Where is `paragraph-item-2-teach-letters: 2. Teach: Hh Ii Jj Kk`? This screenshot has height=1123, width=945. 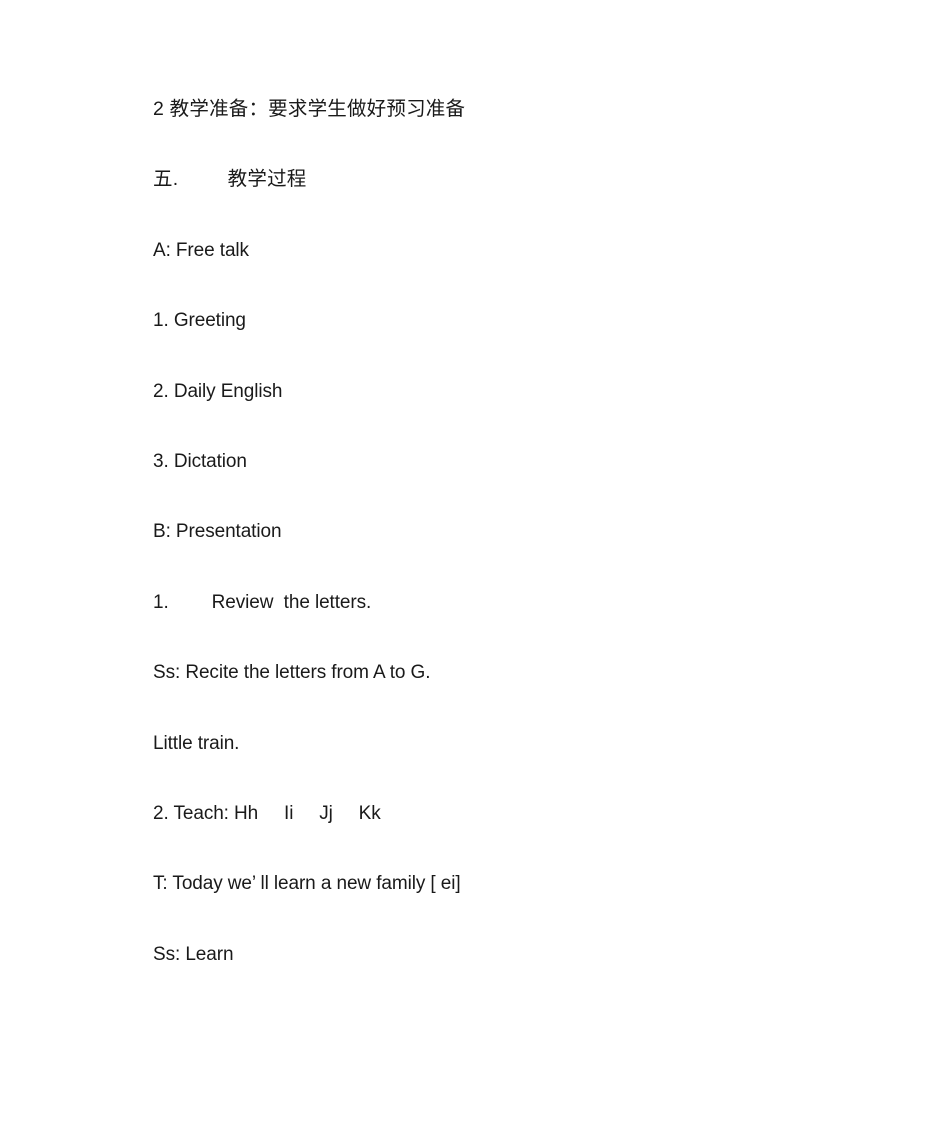
paragraph-item-2-teach-letters: 2. Teach: Hh Ii Jj Kk is located at coordinates (267, 813).